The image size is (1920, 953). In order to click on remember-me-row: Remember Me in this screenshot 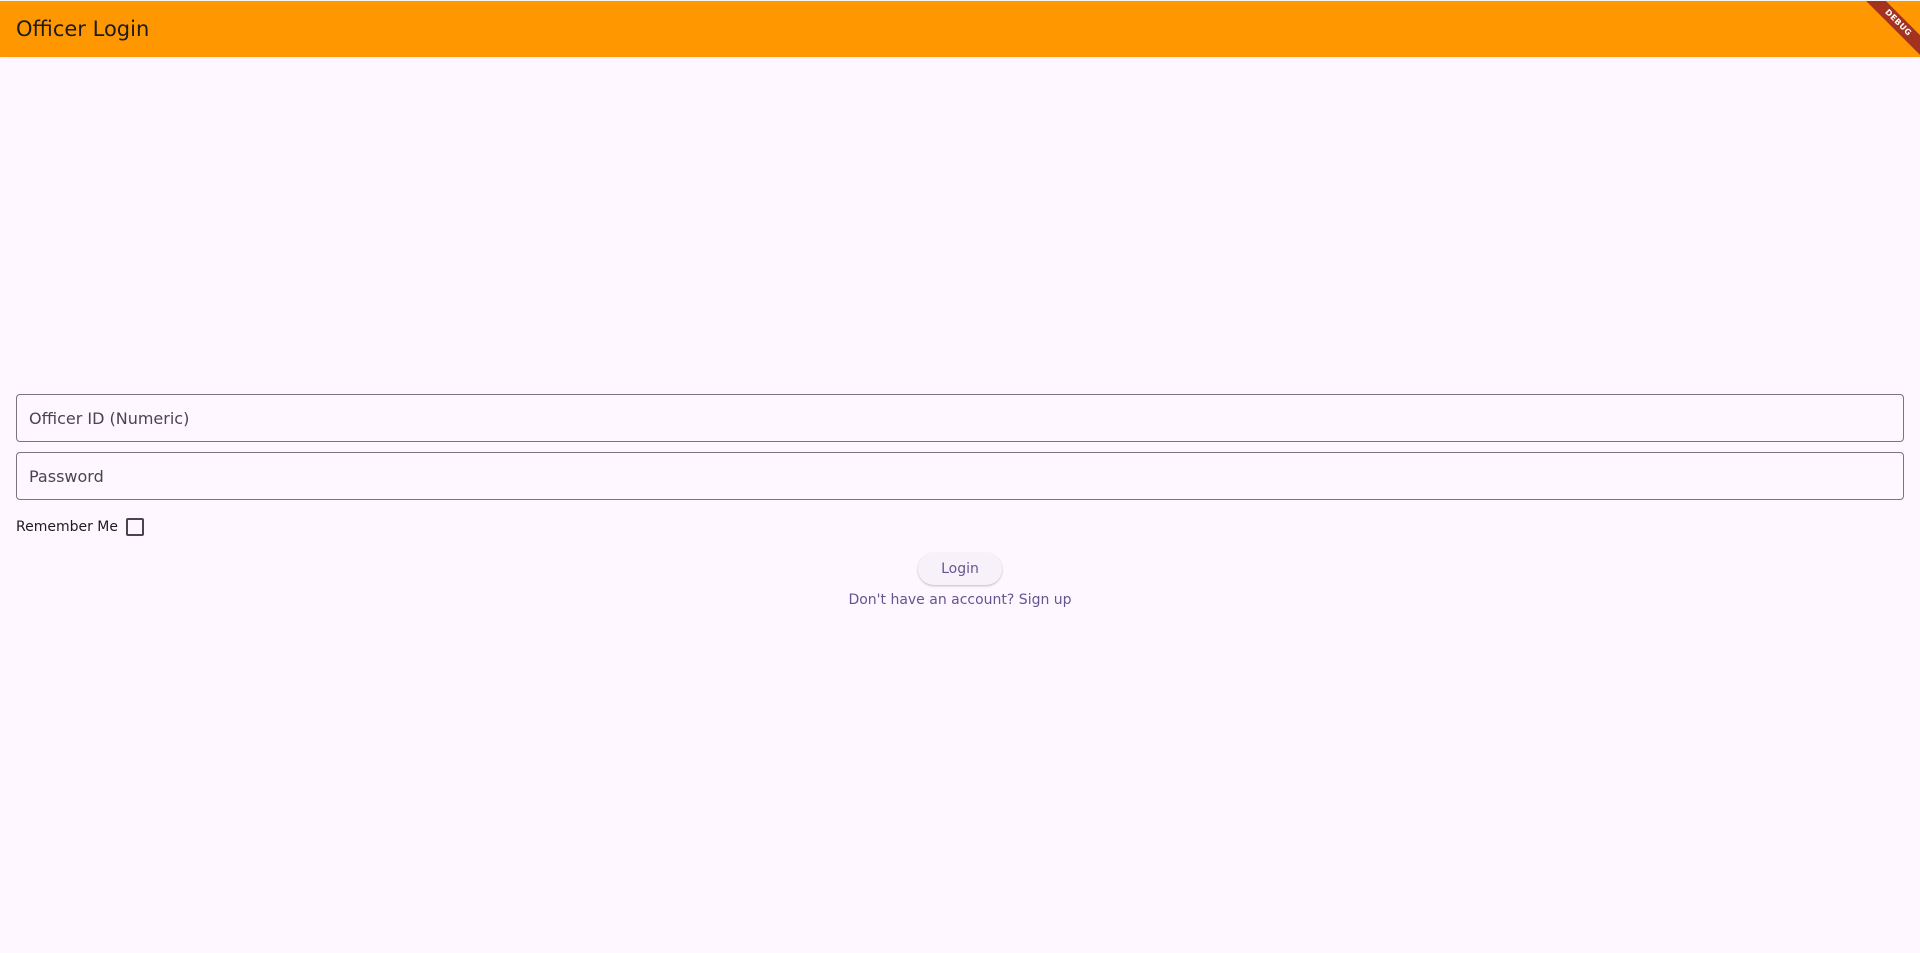, I will do `click(80, 527)`.